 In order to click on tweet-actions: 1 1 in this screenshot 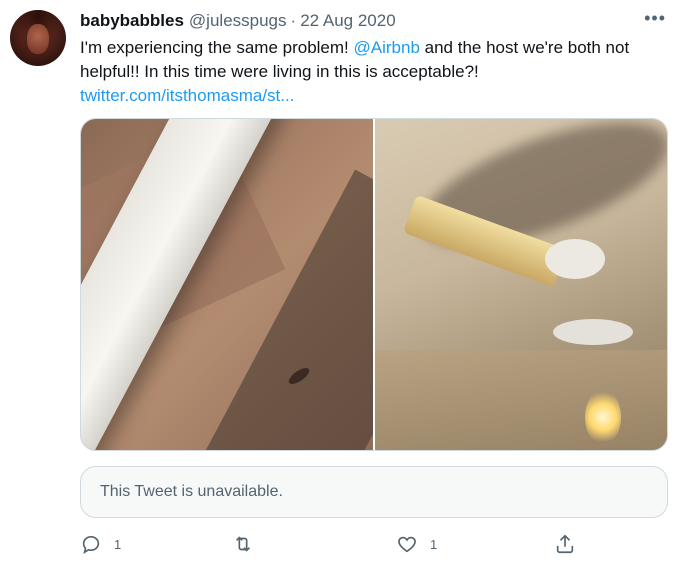, I will do `click(330, 544)`.